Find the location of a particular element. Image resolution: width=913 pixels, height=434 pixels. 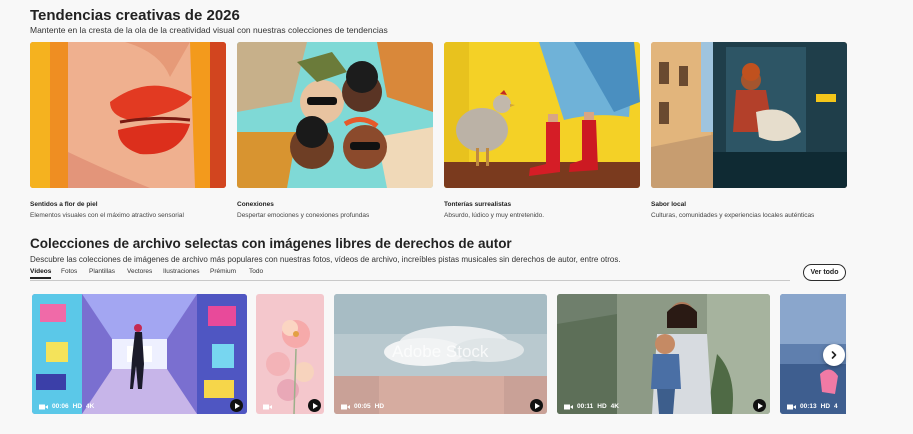

tab-videos: Vídeos is located at coordinates (41, 273).